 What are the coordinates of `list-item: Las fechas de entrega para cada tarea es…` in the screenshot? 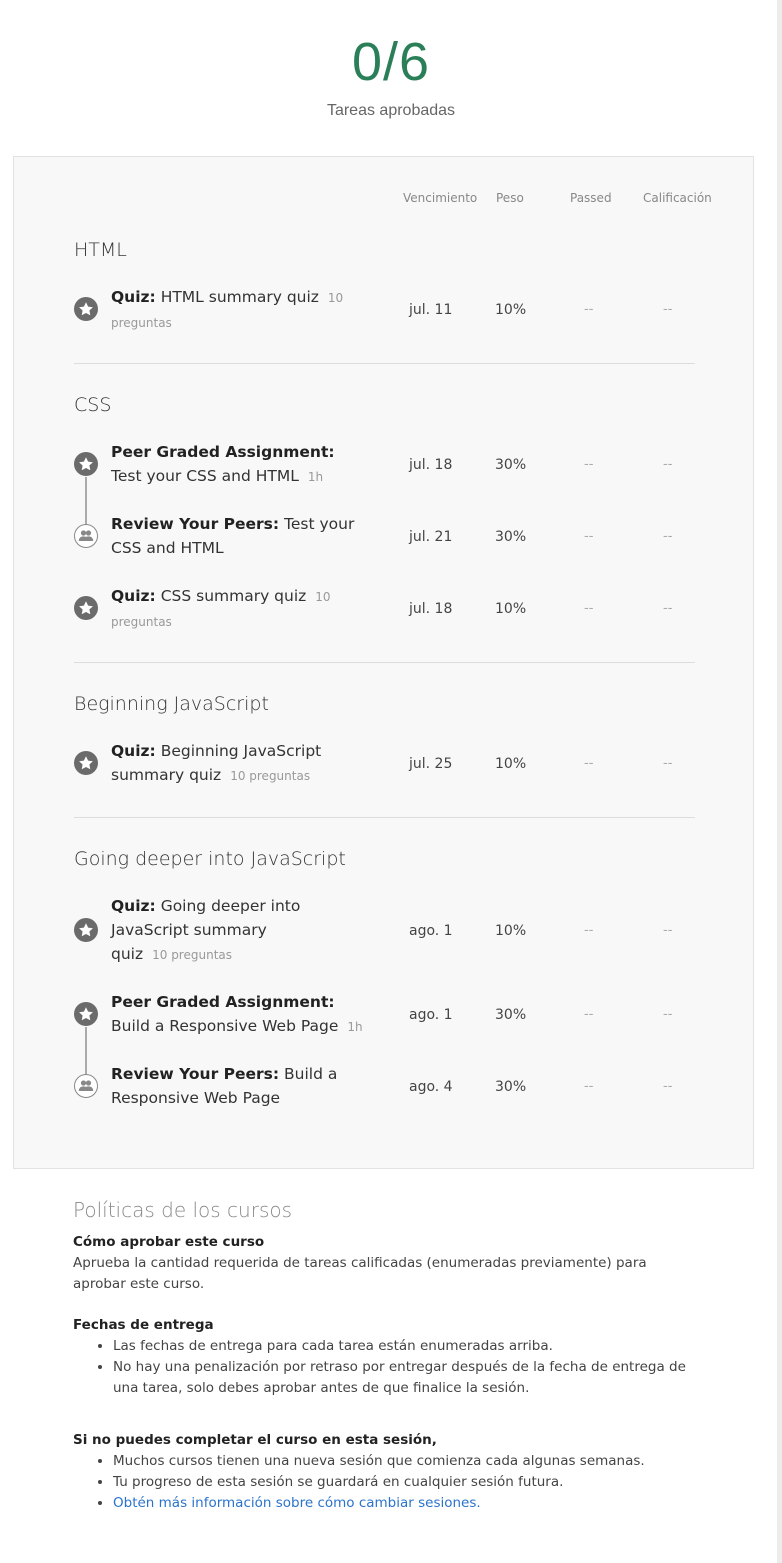 It's located at (408, 1346).